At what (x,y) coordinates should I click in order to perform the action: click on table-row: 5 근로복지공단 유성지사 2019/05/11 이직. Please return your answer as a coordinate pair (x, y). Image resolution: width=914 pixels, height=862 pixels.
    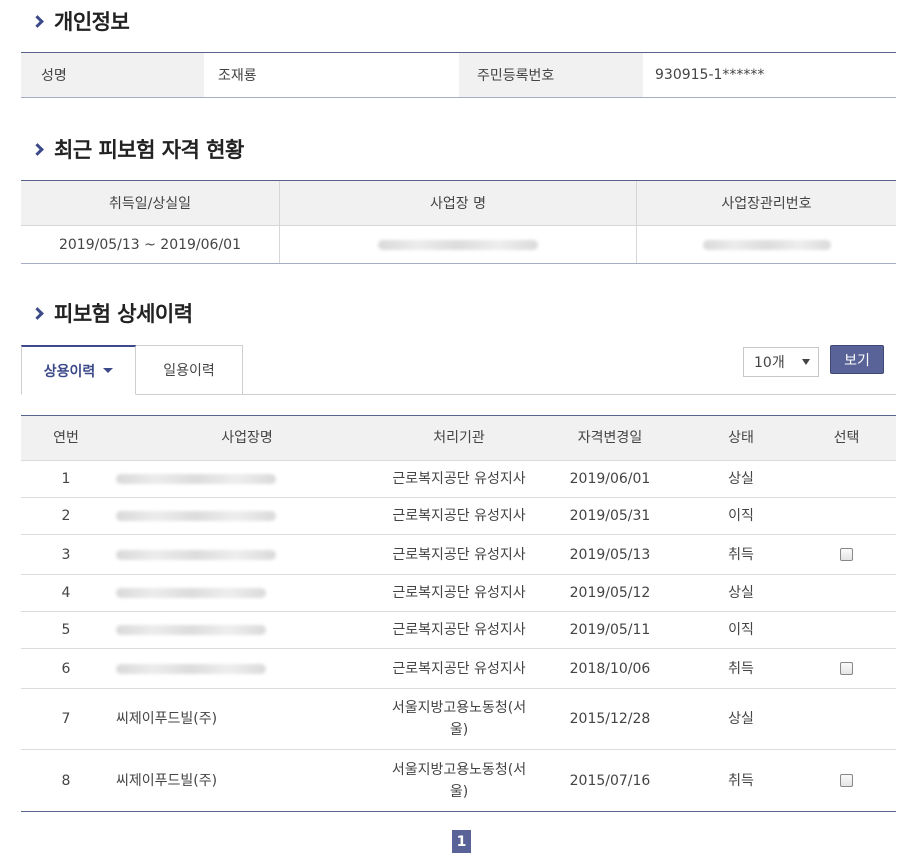
    Looking at the image, I should click on (458, 630).